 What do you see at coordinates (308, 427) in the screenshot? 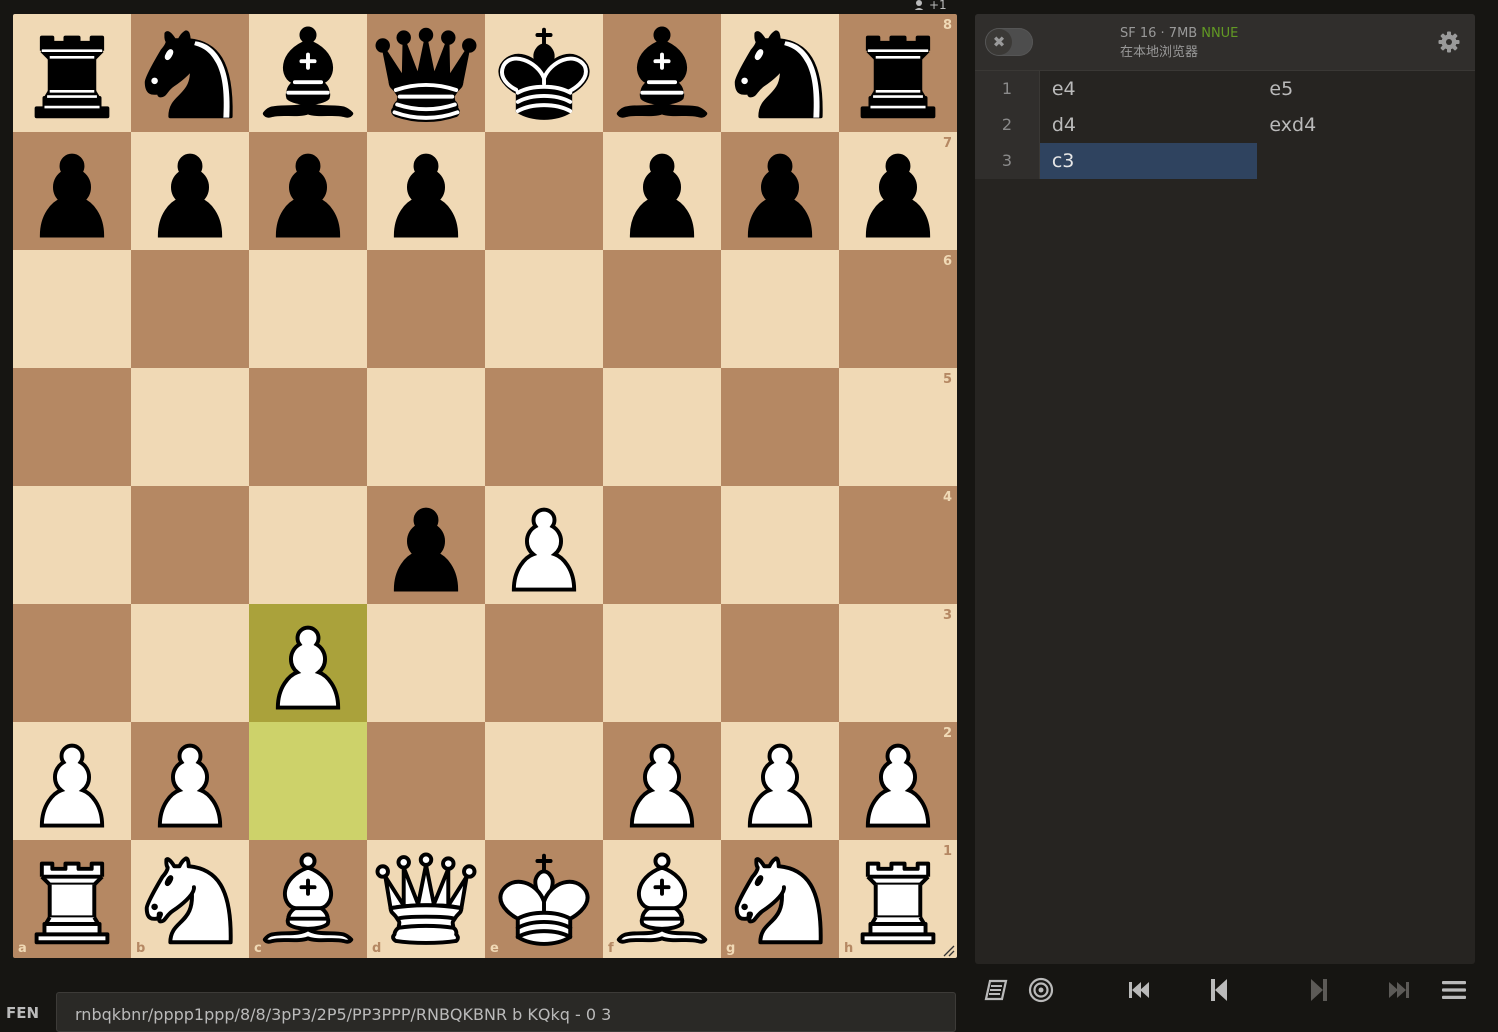
I see `square-c5` at bounding box center [308, 427].